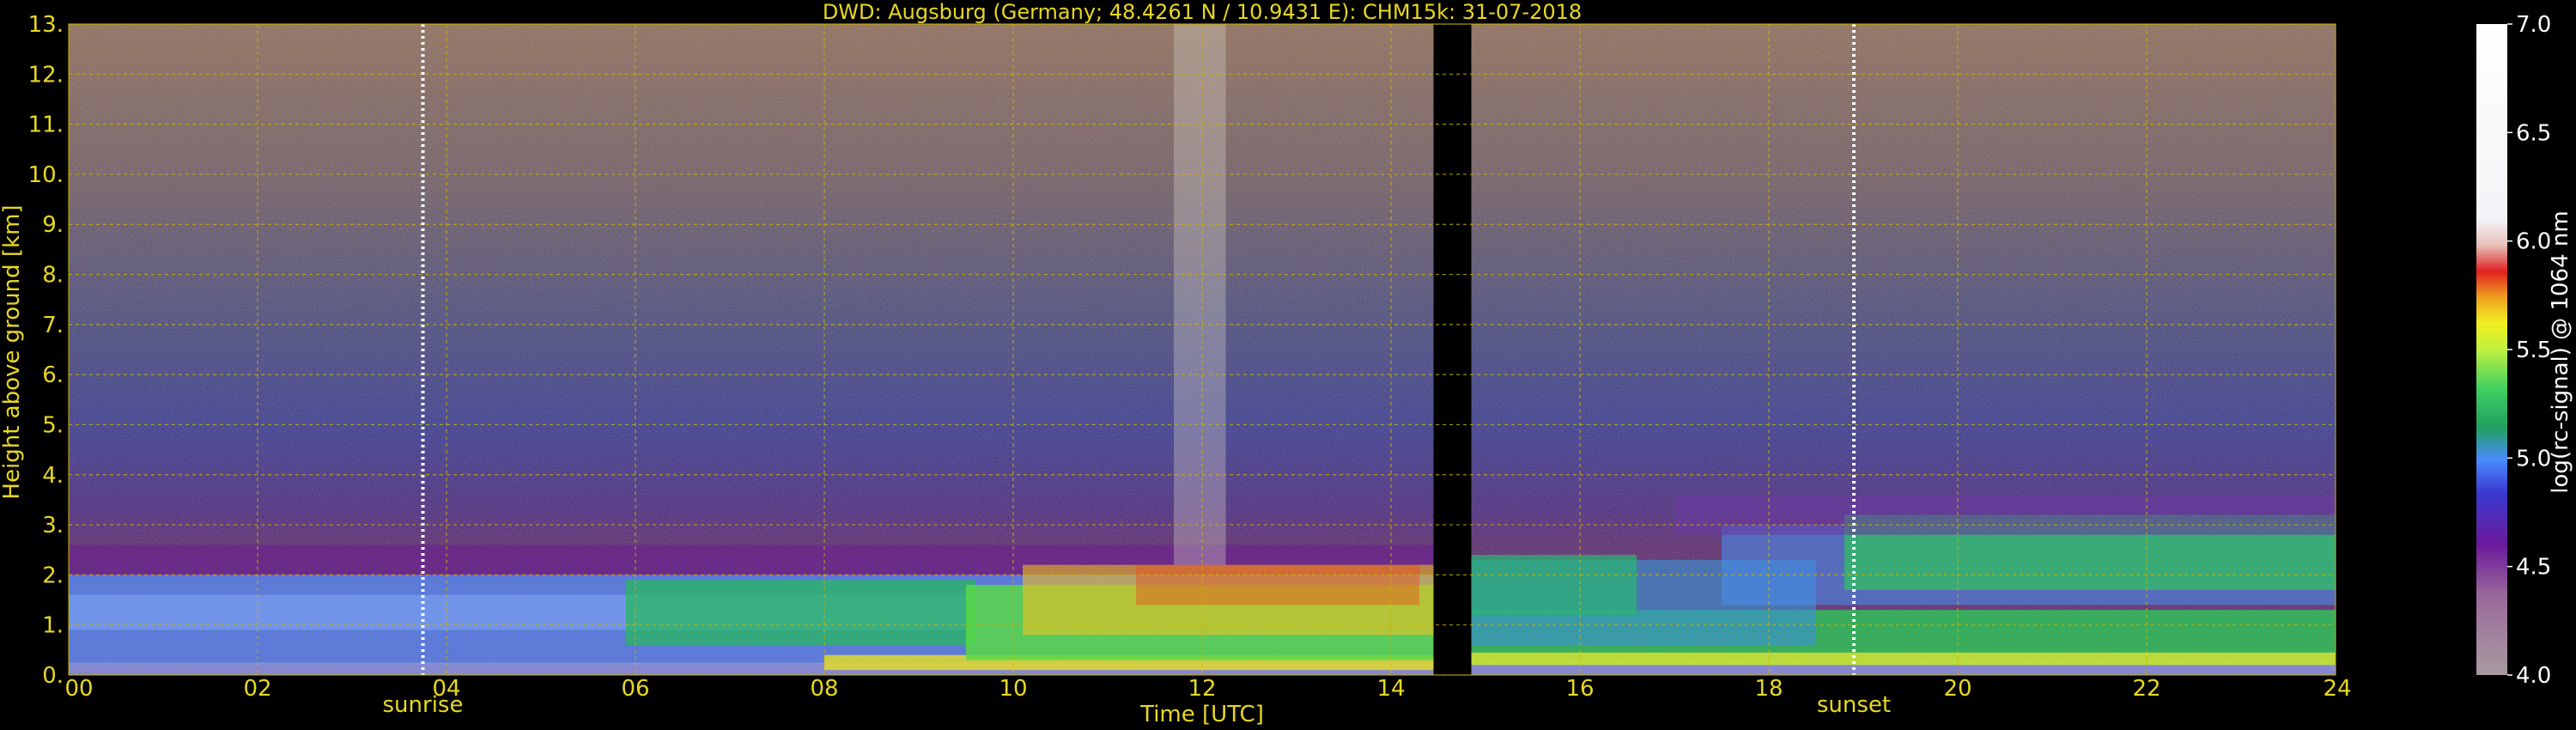 The width and height of the screenshot is (2576, 730). What do you see at coordinates (53, 676) in the screenshot?
I see `y-tick-label: 0.` at bounding box center [53, 676].